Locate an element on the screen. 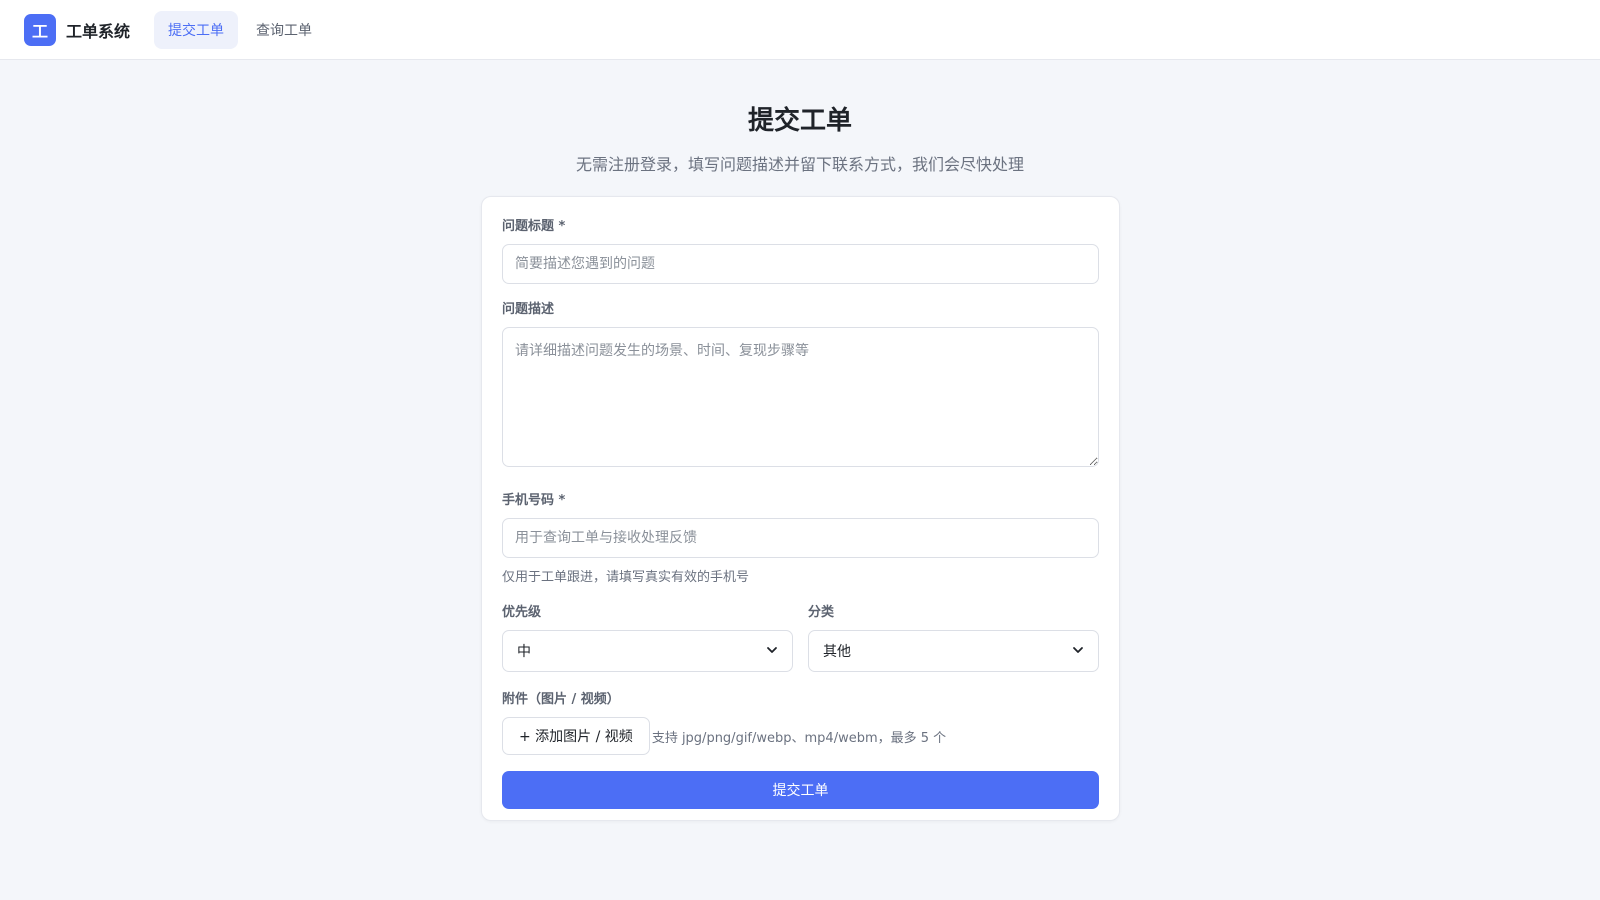 This screenshot has width=1600, height=900. category-select: 其他 is located at coordinates (953, 651).